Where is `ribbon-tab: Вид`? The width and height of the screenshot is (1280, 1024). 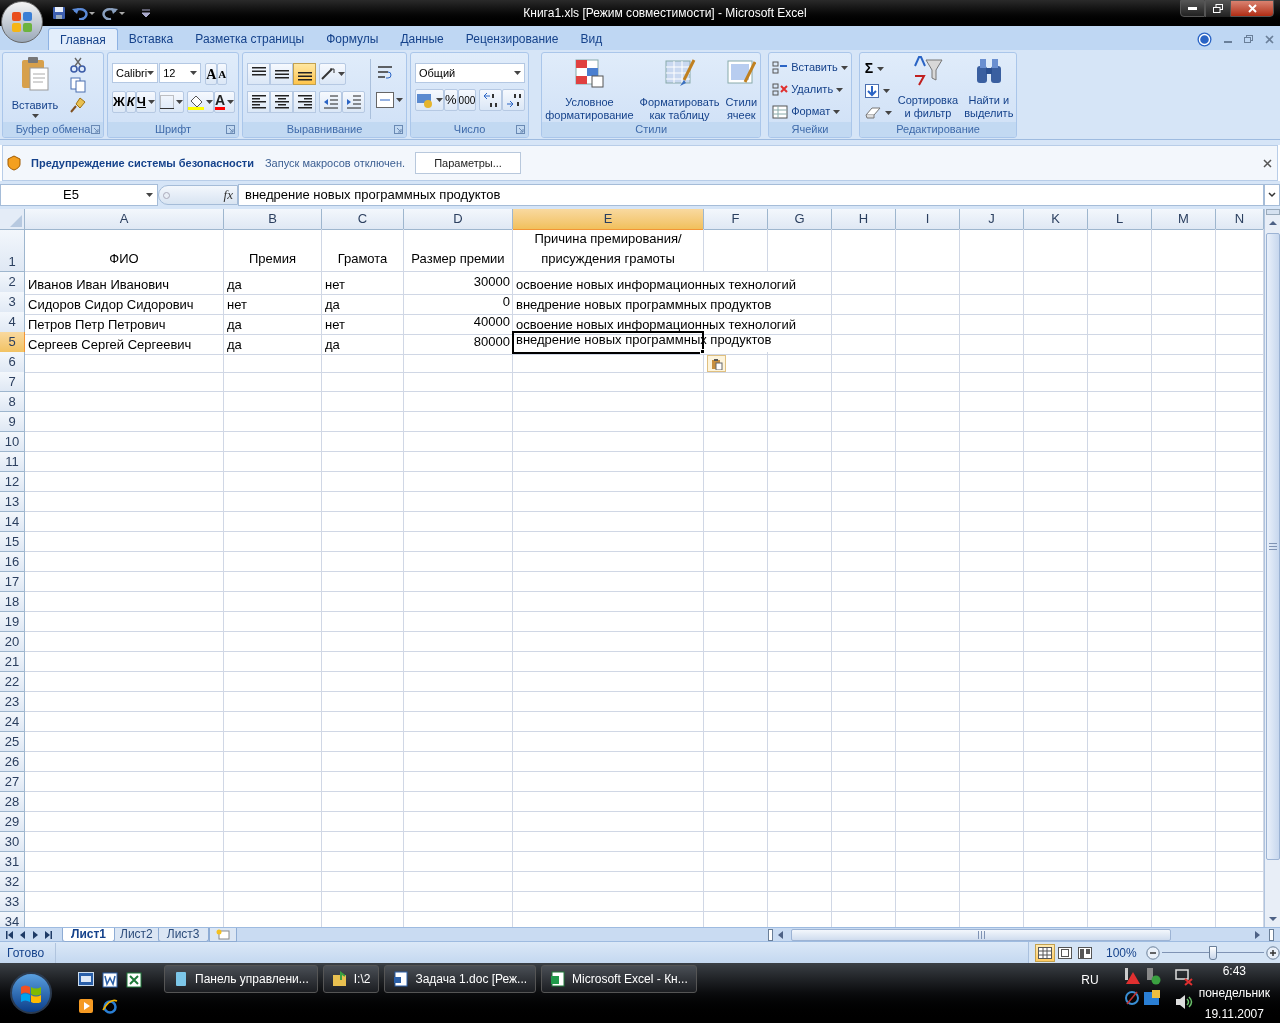 ribbon-tab: Вид is located at coordinates (591, 39).